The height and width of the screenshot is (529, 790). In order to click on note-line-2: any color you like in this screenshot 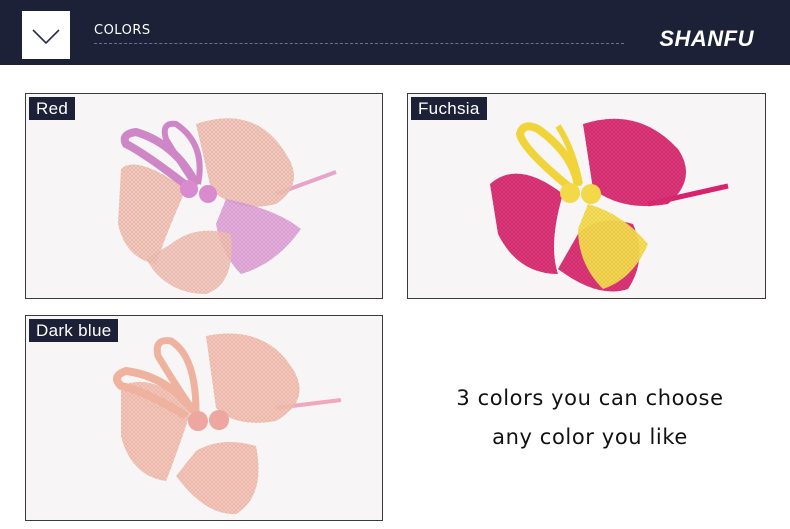, I will do `click(590, 437)`.